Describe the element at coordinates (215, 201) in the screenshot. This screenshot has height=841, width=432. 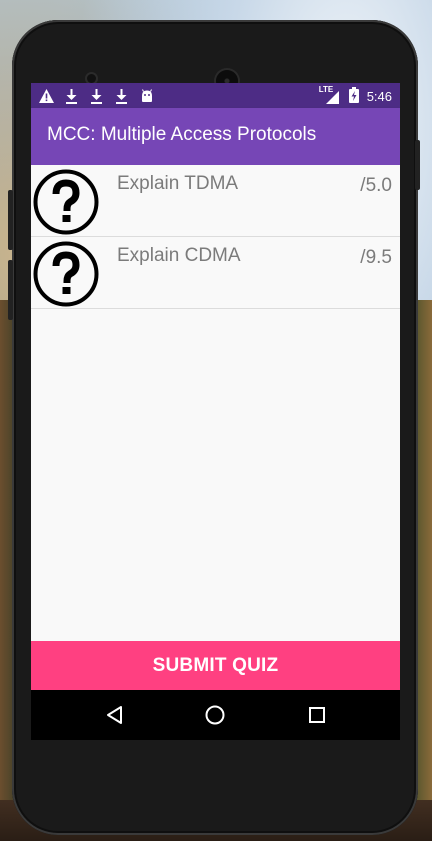
I see `list-item: Explain TDMA /5.0` at that location.